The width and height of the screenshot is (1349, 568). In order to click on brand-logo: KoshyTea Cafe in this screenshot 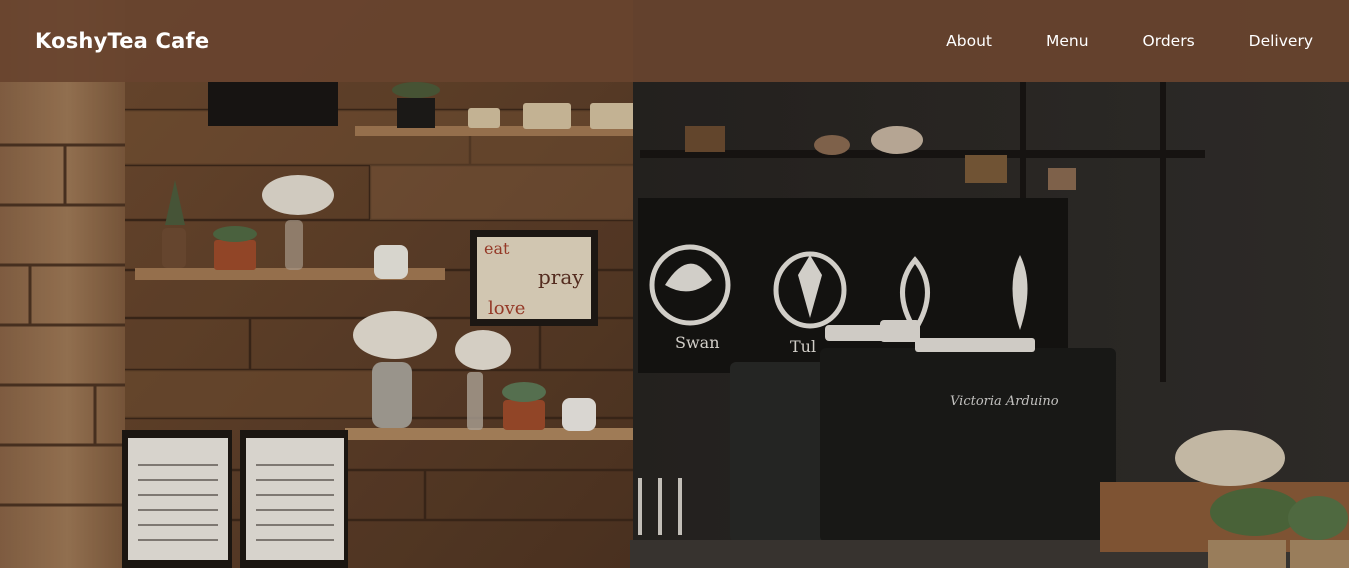, I will do `click(122, 41)`.